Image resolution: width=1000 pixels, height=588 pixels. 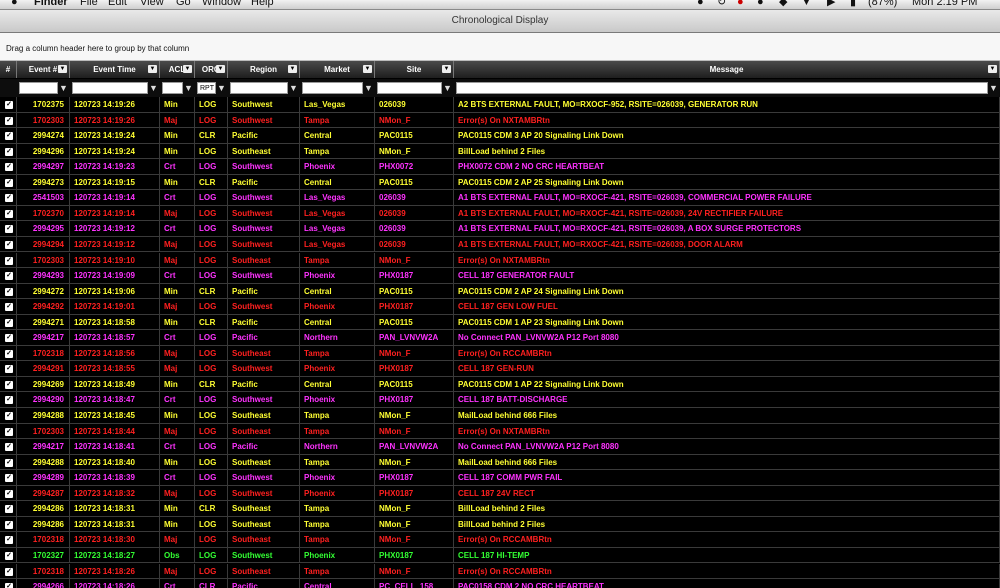 I want to click on column-header-col-region: Region ▼, so click(x=264, y=69).